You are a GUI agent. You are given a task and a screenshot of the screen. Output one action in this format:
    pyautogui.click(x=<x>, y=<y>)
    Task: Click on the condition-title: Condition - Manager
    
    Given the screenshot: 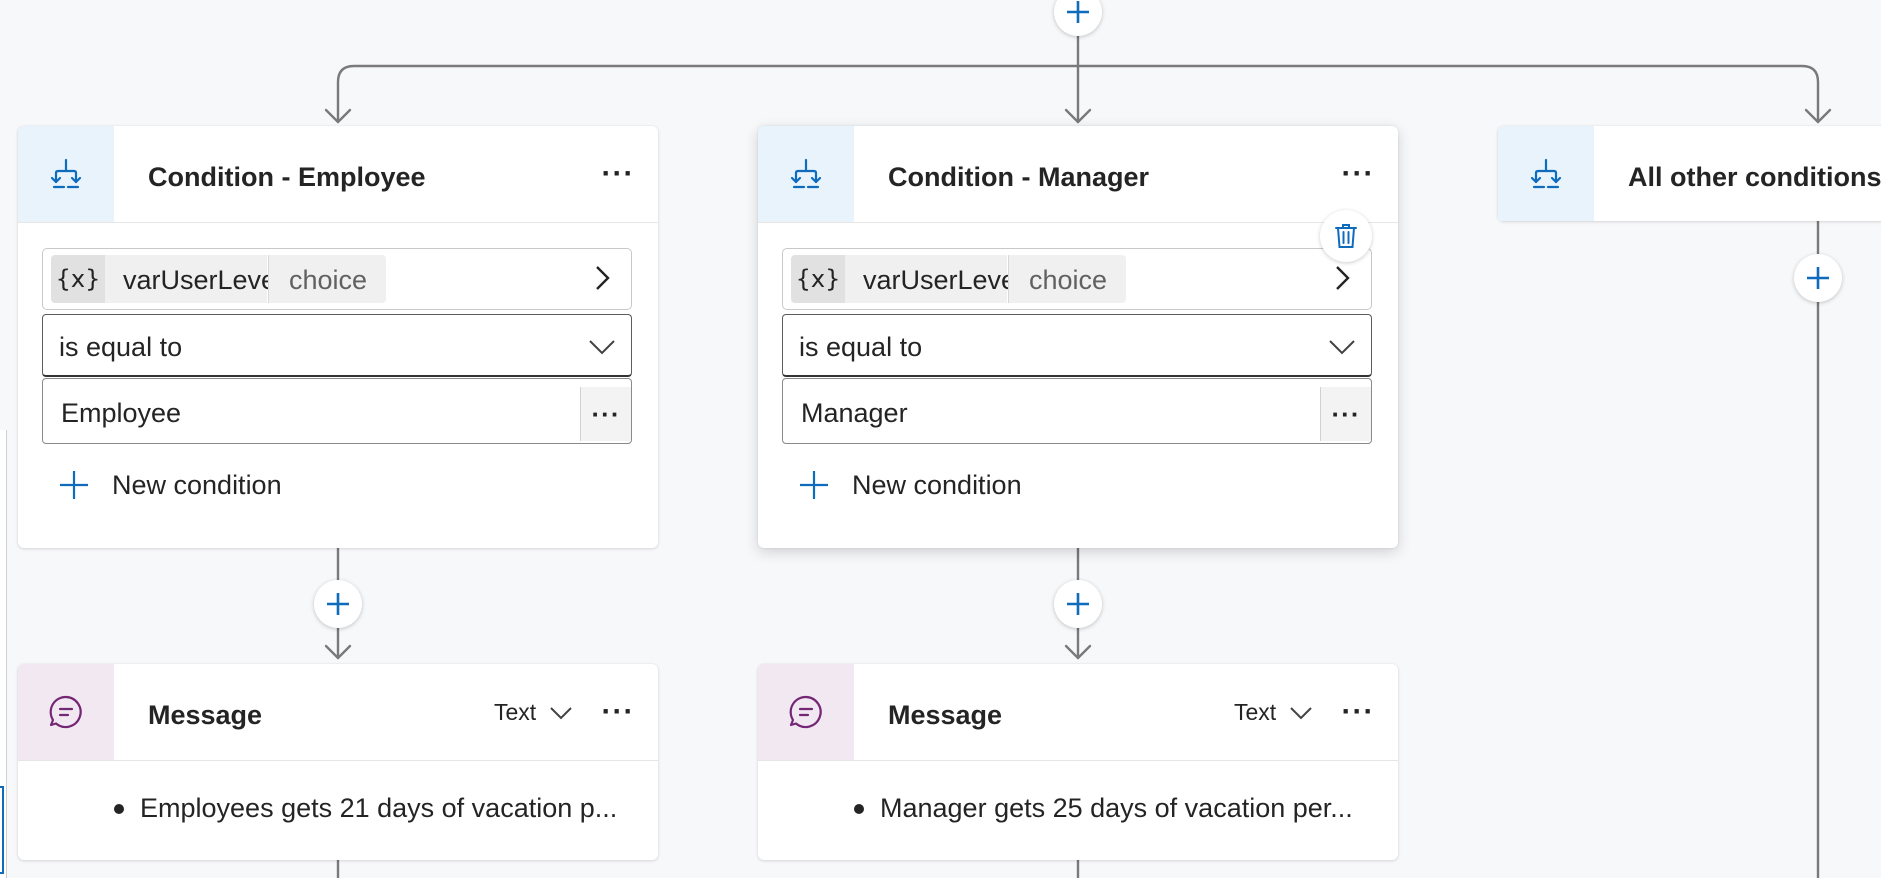 What is the action you would take?
    pyautogui.click(x=1018, y=177)
    